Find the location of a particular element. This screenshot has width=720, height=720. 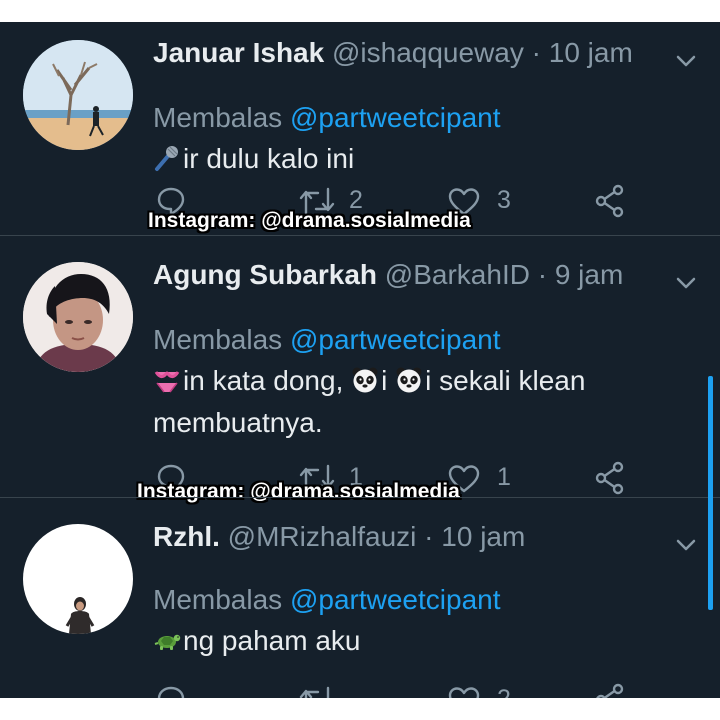

scrollbar is located at coordinates (710, 493).